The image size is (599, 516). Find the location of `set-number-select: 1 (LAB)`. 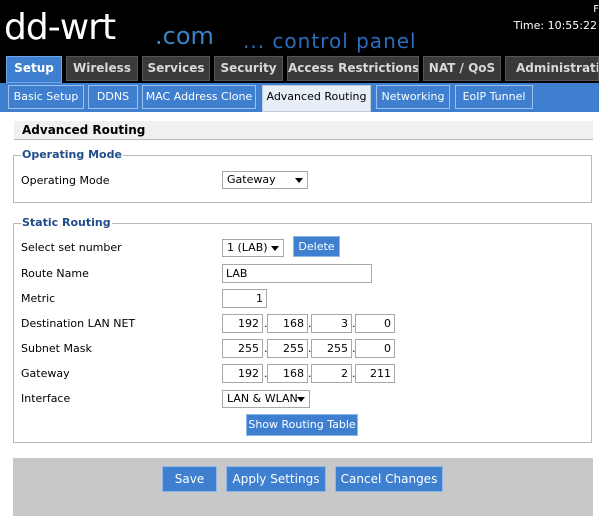

set-number-select: 1 (LAB) is located at coordinates (253, 248).